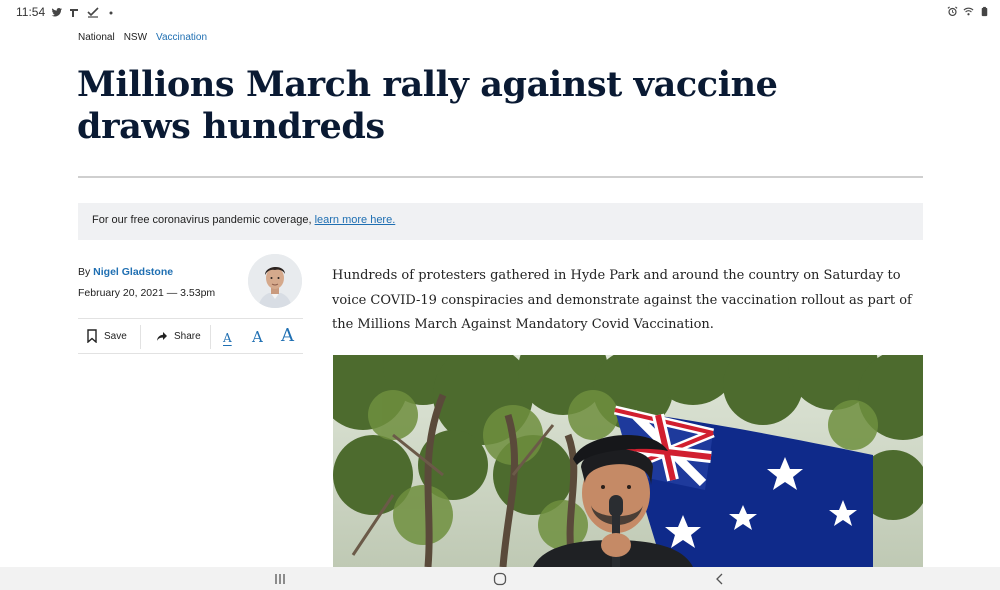 This screenshot has height=590, width=1000. I want to click on font-size-medium-button: A, so click(257, 337).